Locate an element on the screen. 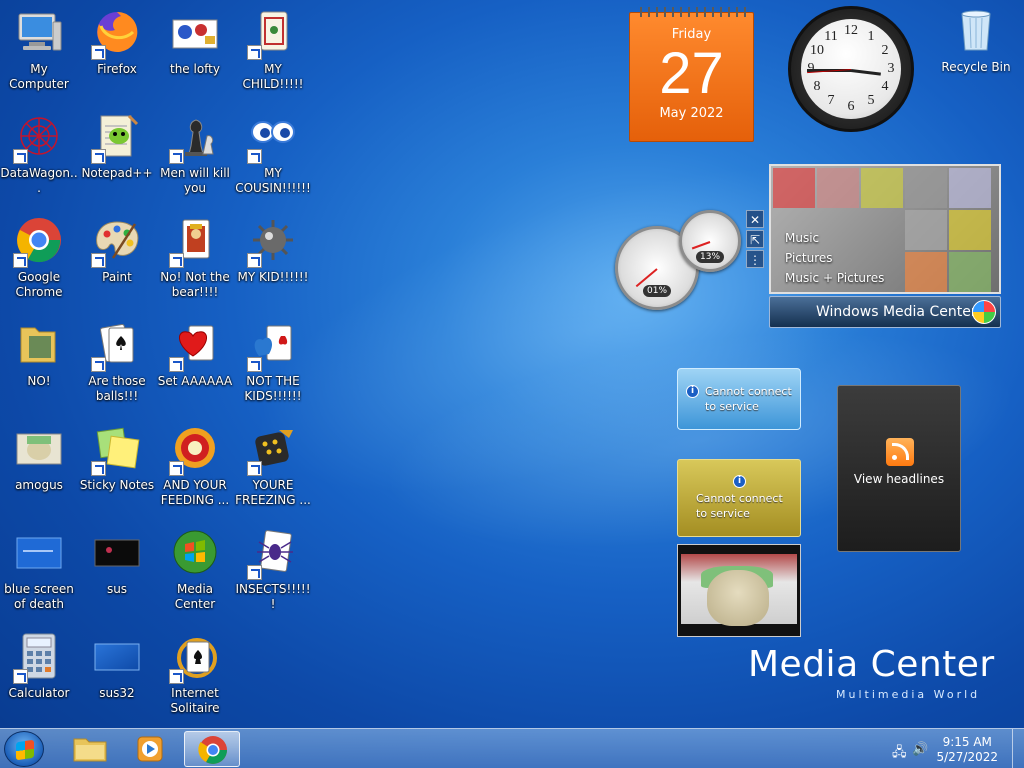  desktop-icon-blue-screen-of-death: blue screen of death is located at coordinates (39, 574).